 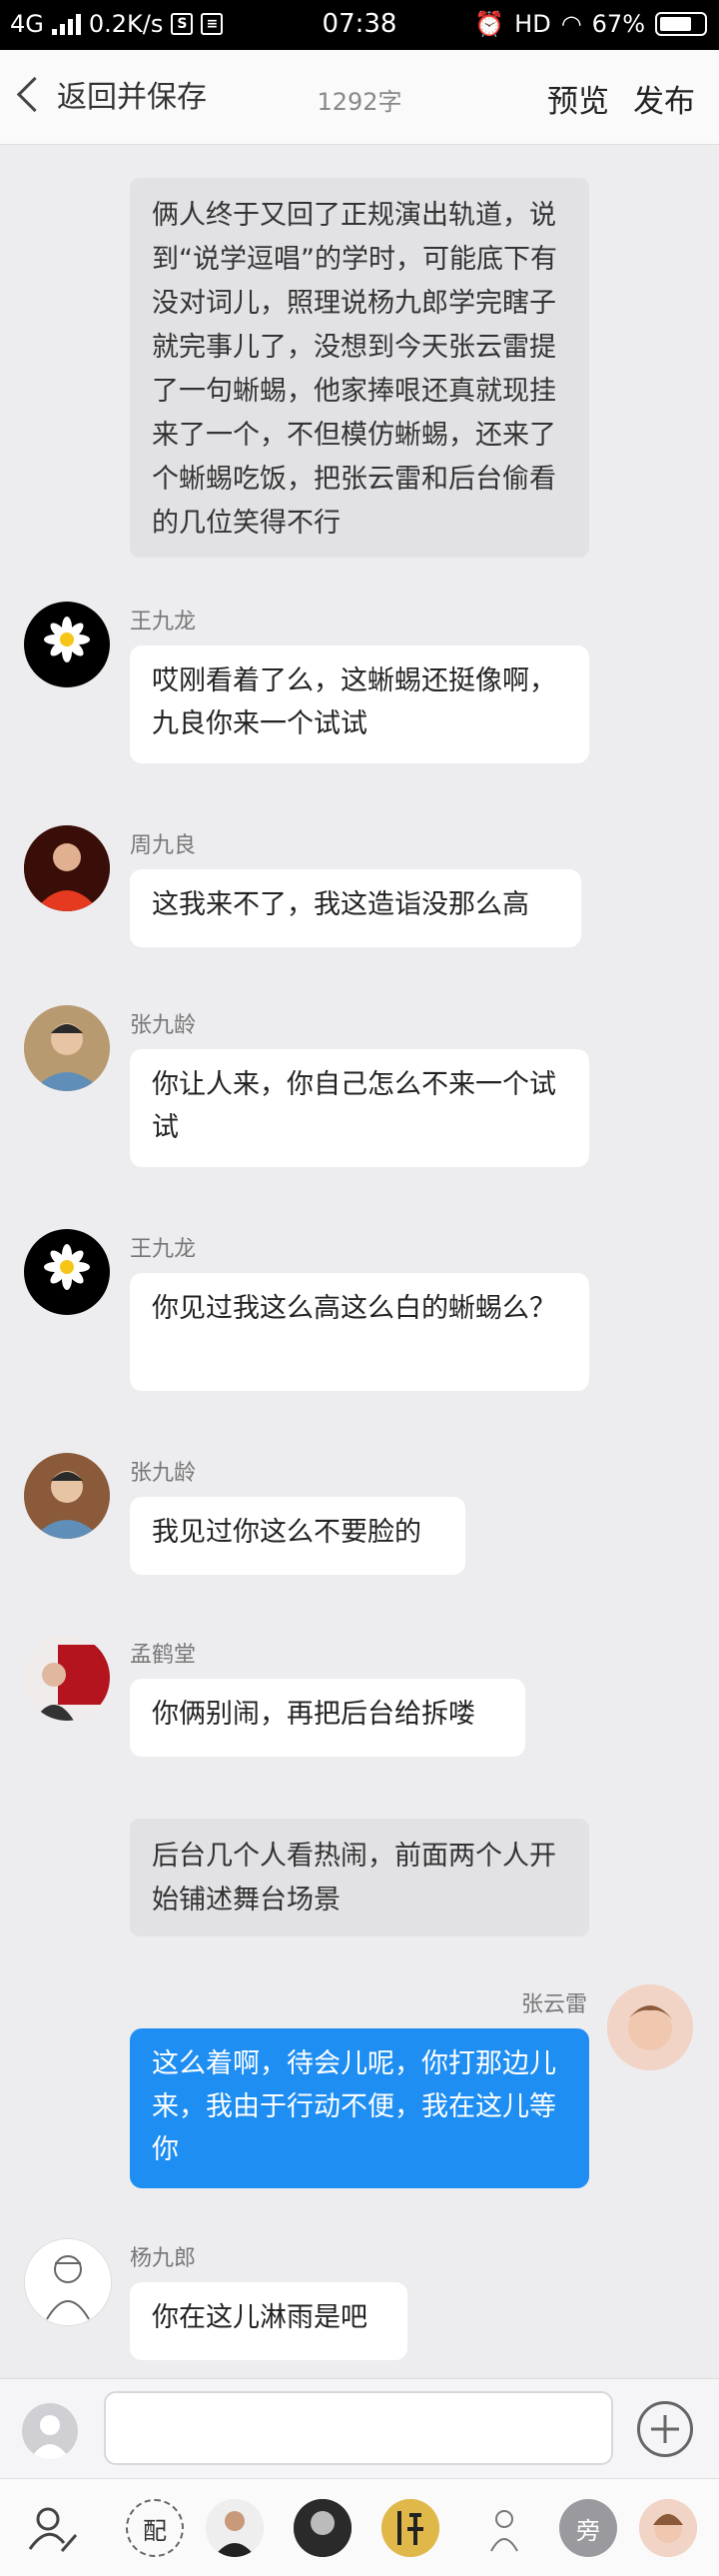 What do you see at coordinates (359, 1332) in the screenshot?
I see `message-bubble: 你见过我这么高这么白的蜥蜴么？` at bounding box center [359, 1332].